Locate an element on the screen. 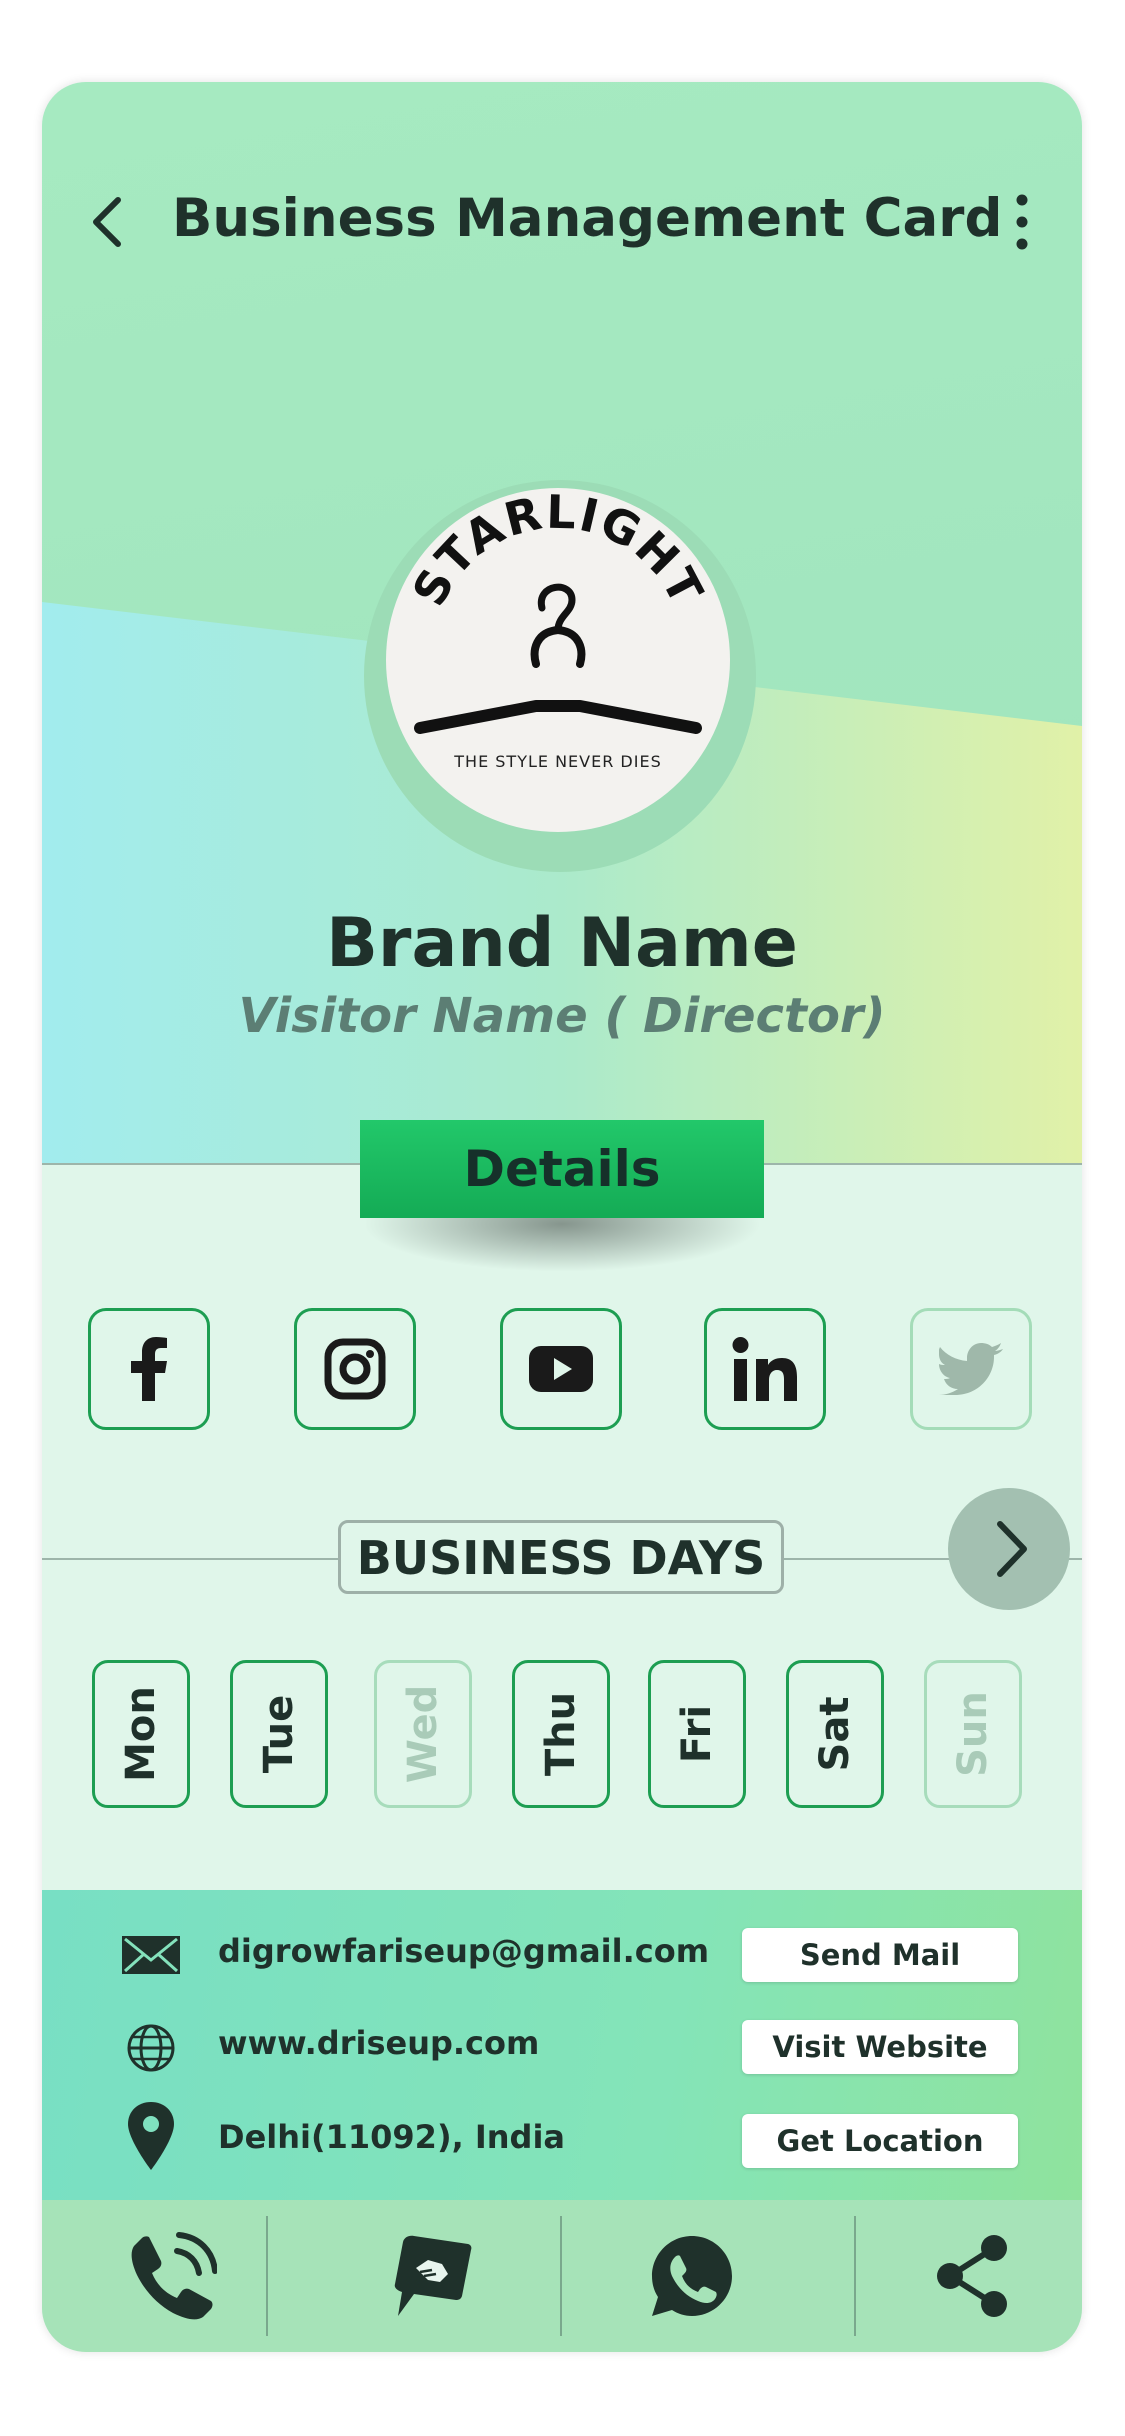 The height and width of the screenshot is (2436, 1125). brand-logo: STARLIGHT THE STYLE NEVER DIES is located at coordinates (558, 660).